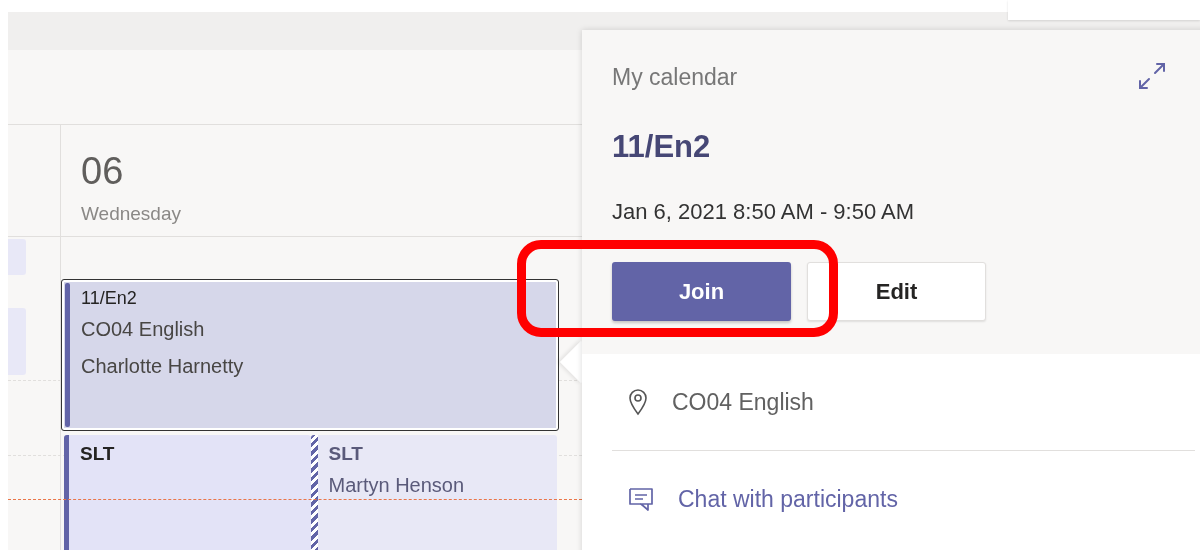 The height and width of the screenshot is (550, 1200). Describe the element at coordinates (675, 77) in the screenshot. I see `calendar-name: My calendar` at that location.